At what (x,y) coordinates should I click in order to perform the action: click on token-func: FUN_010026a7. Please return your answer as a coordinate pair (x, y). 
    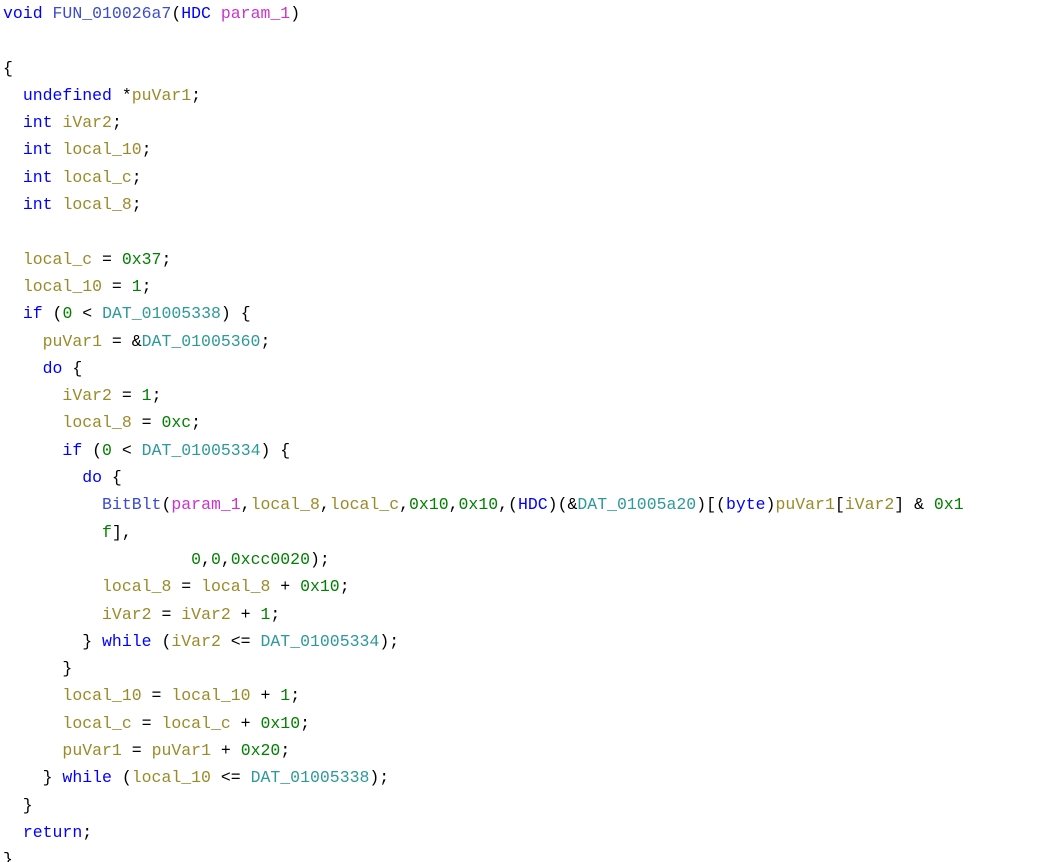
    Looking at the image, I should click on (112, 13).